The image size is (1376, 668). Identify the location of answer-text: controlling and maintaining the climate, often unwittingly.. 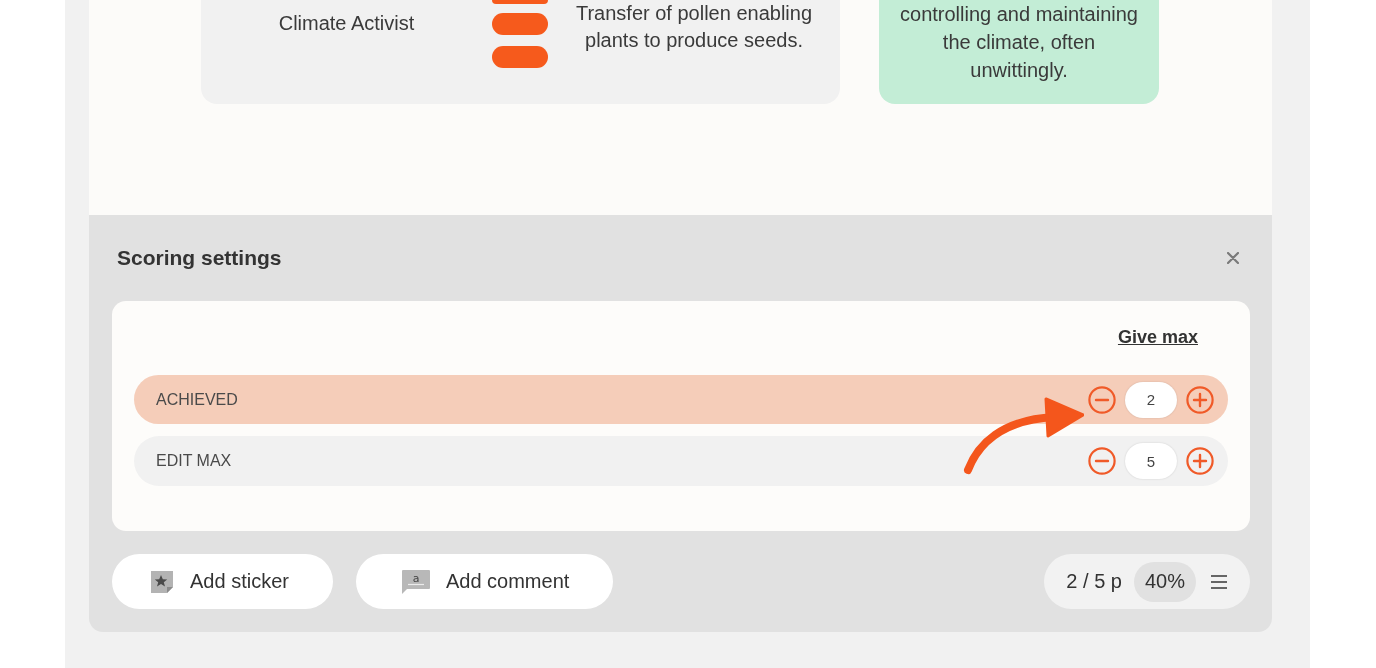
(1019, 42).